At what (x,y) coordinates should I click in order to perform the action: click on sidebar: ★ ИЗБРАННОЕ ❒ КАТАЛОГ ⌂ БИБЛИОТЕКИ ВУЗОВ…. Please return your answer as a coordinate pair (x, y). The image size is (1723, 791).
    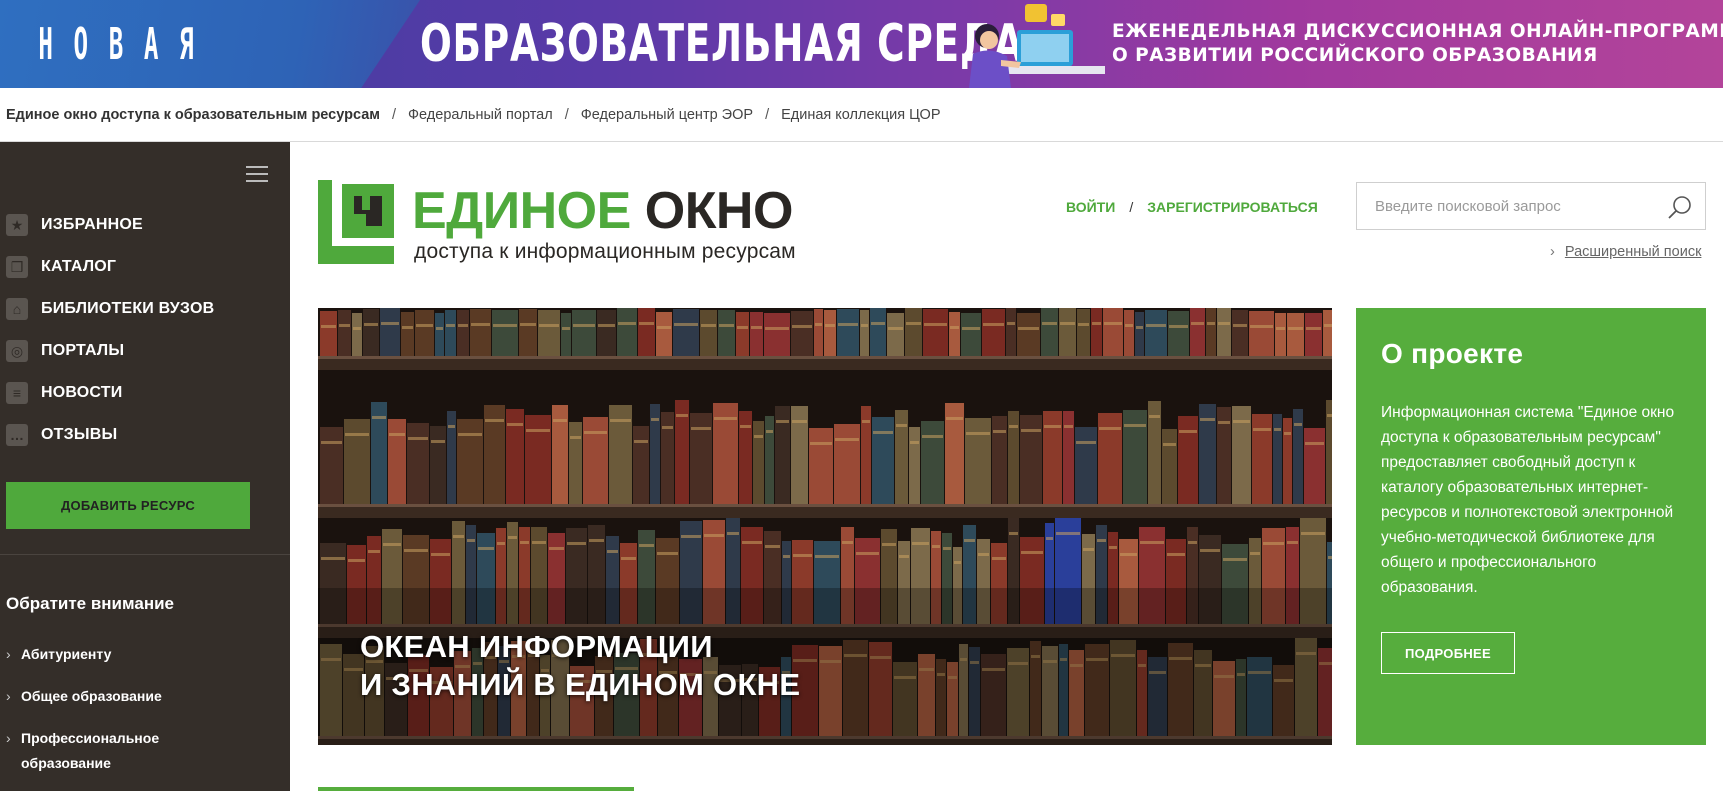
    Looking at the image, I should click on (145, 466).